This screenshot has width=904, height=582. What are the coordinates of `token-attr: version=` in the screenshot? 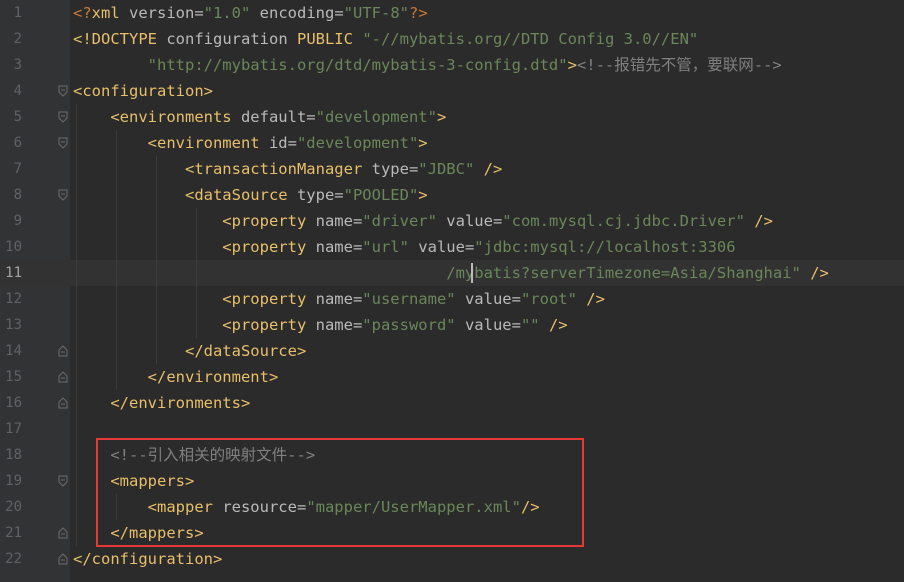 It's located at (161, 13).